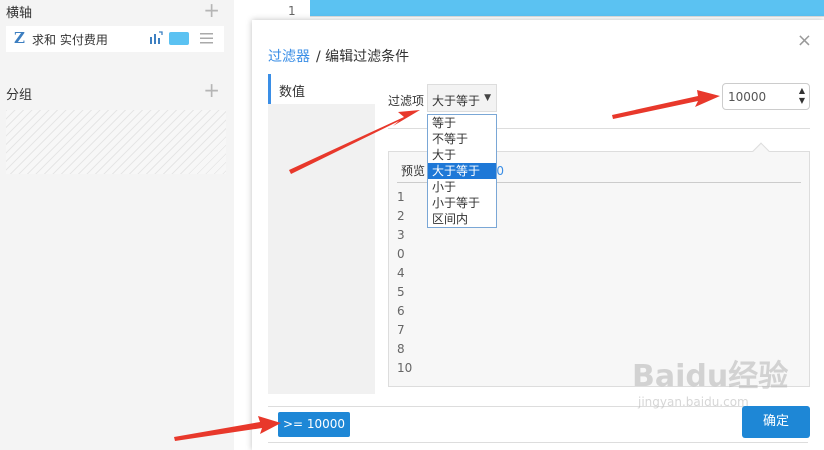 This screenshot has width=824, height=450. I want to click on preview-value: 0, so click(401, 254).